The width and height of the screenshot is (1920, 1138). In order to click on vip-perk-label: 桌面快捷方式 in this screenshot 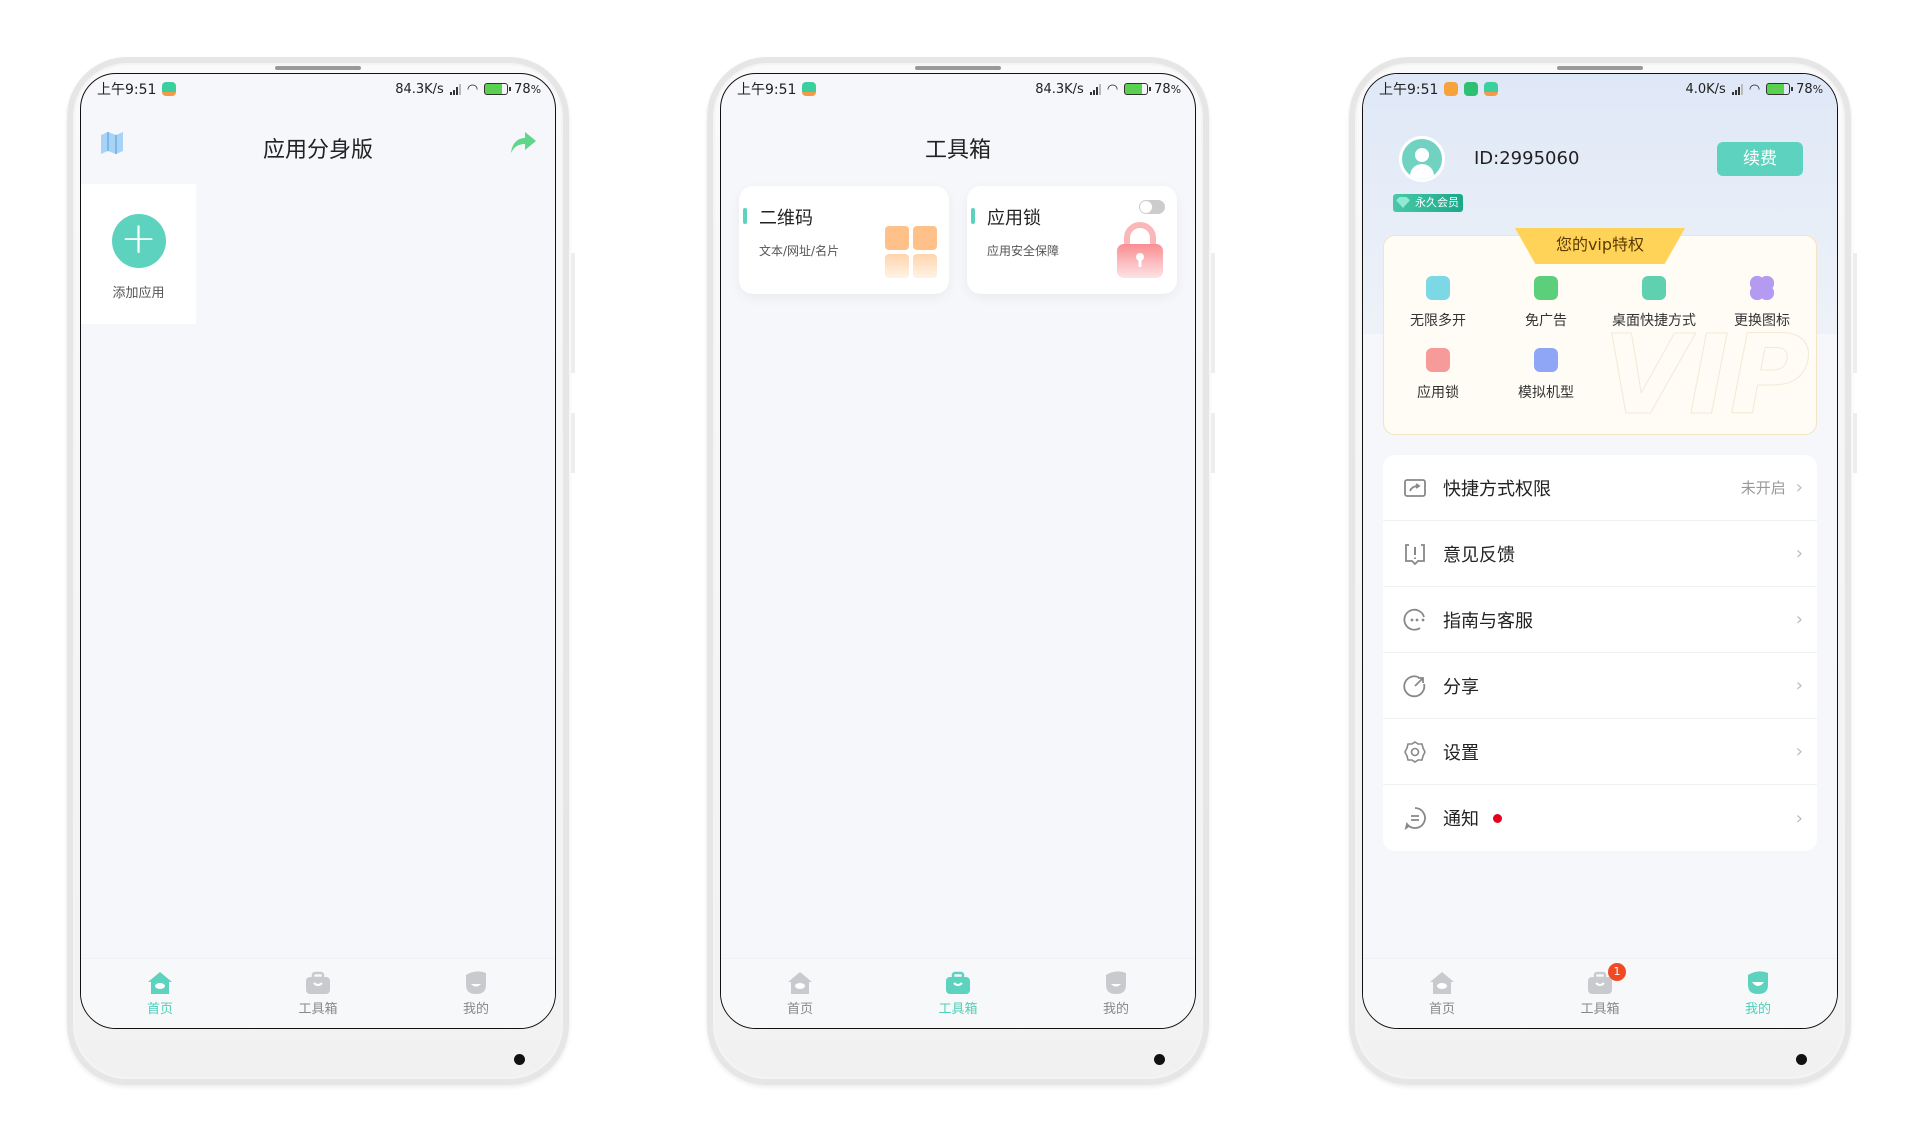, I will do `click(1654, 321)`.